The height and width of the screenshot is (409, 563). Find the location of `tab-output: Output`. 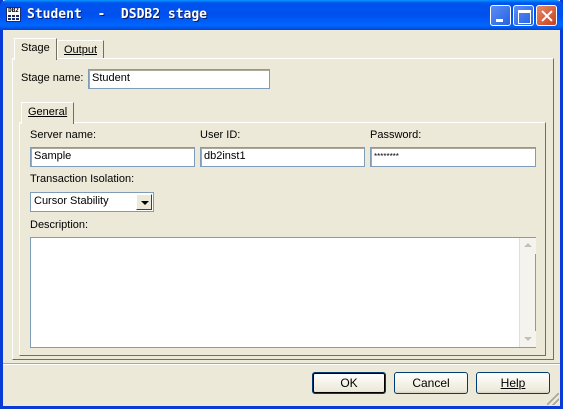

tab-output: Output is located at coordinates (81, 50).